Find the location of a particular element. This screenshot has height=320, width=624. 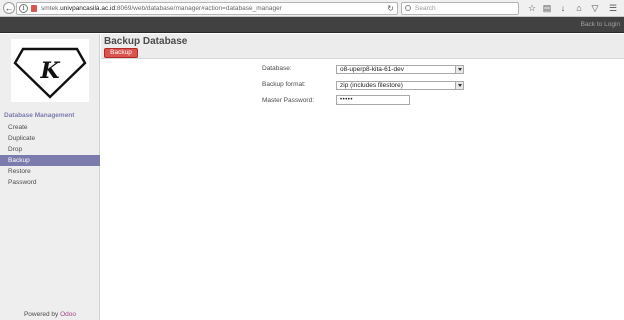

sidebar-item-label: Drop is located at coordinates (15, 149).